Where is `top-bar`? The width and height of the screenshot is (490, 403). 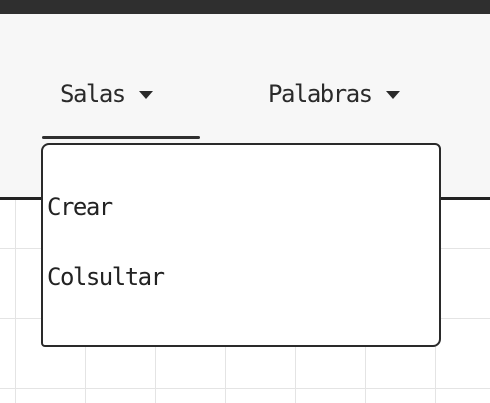 top-bar is located at coordinates (245, 7).